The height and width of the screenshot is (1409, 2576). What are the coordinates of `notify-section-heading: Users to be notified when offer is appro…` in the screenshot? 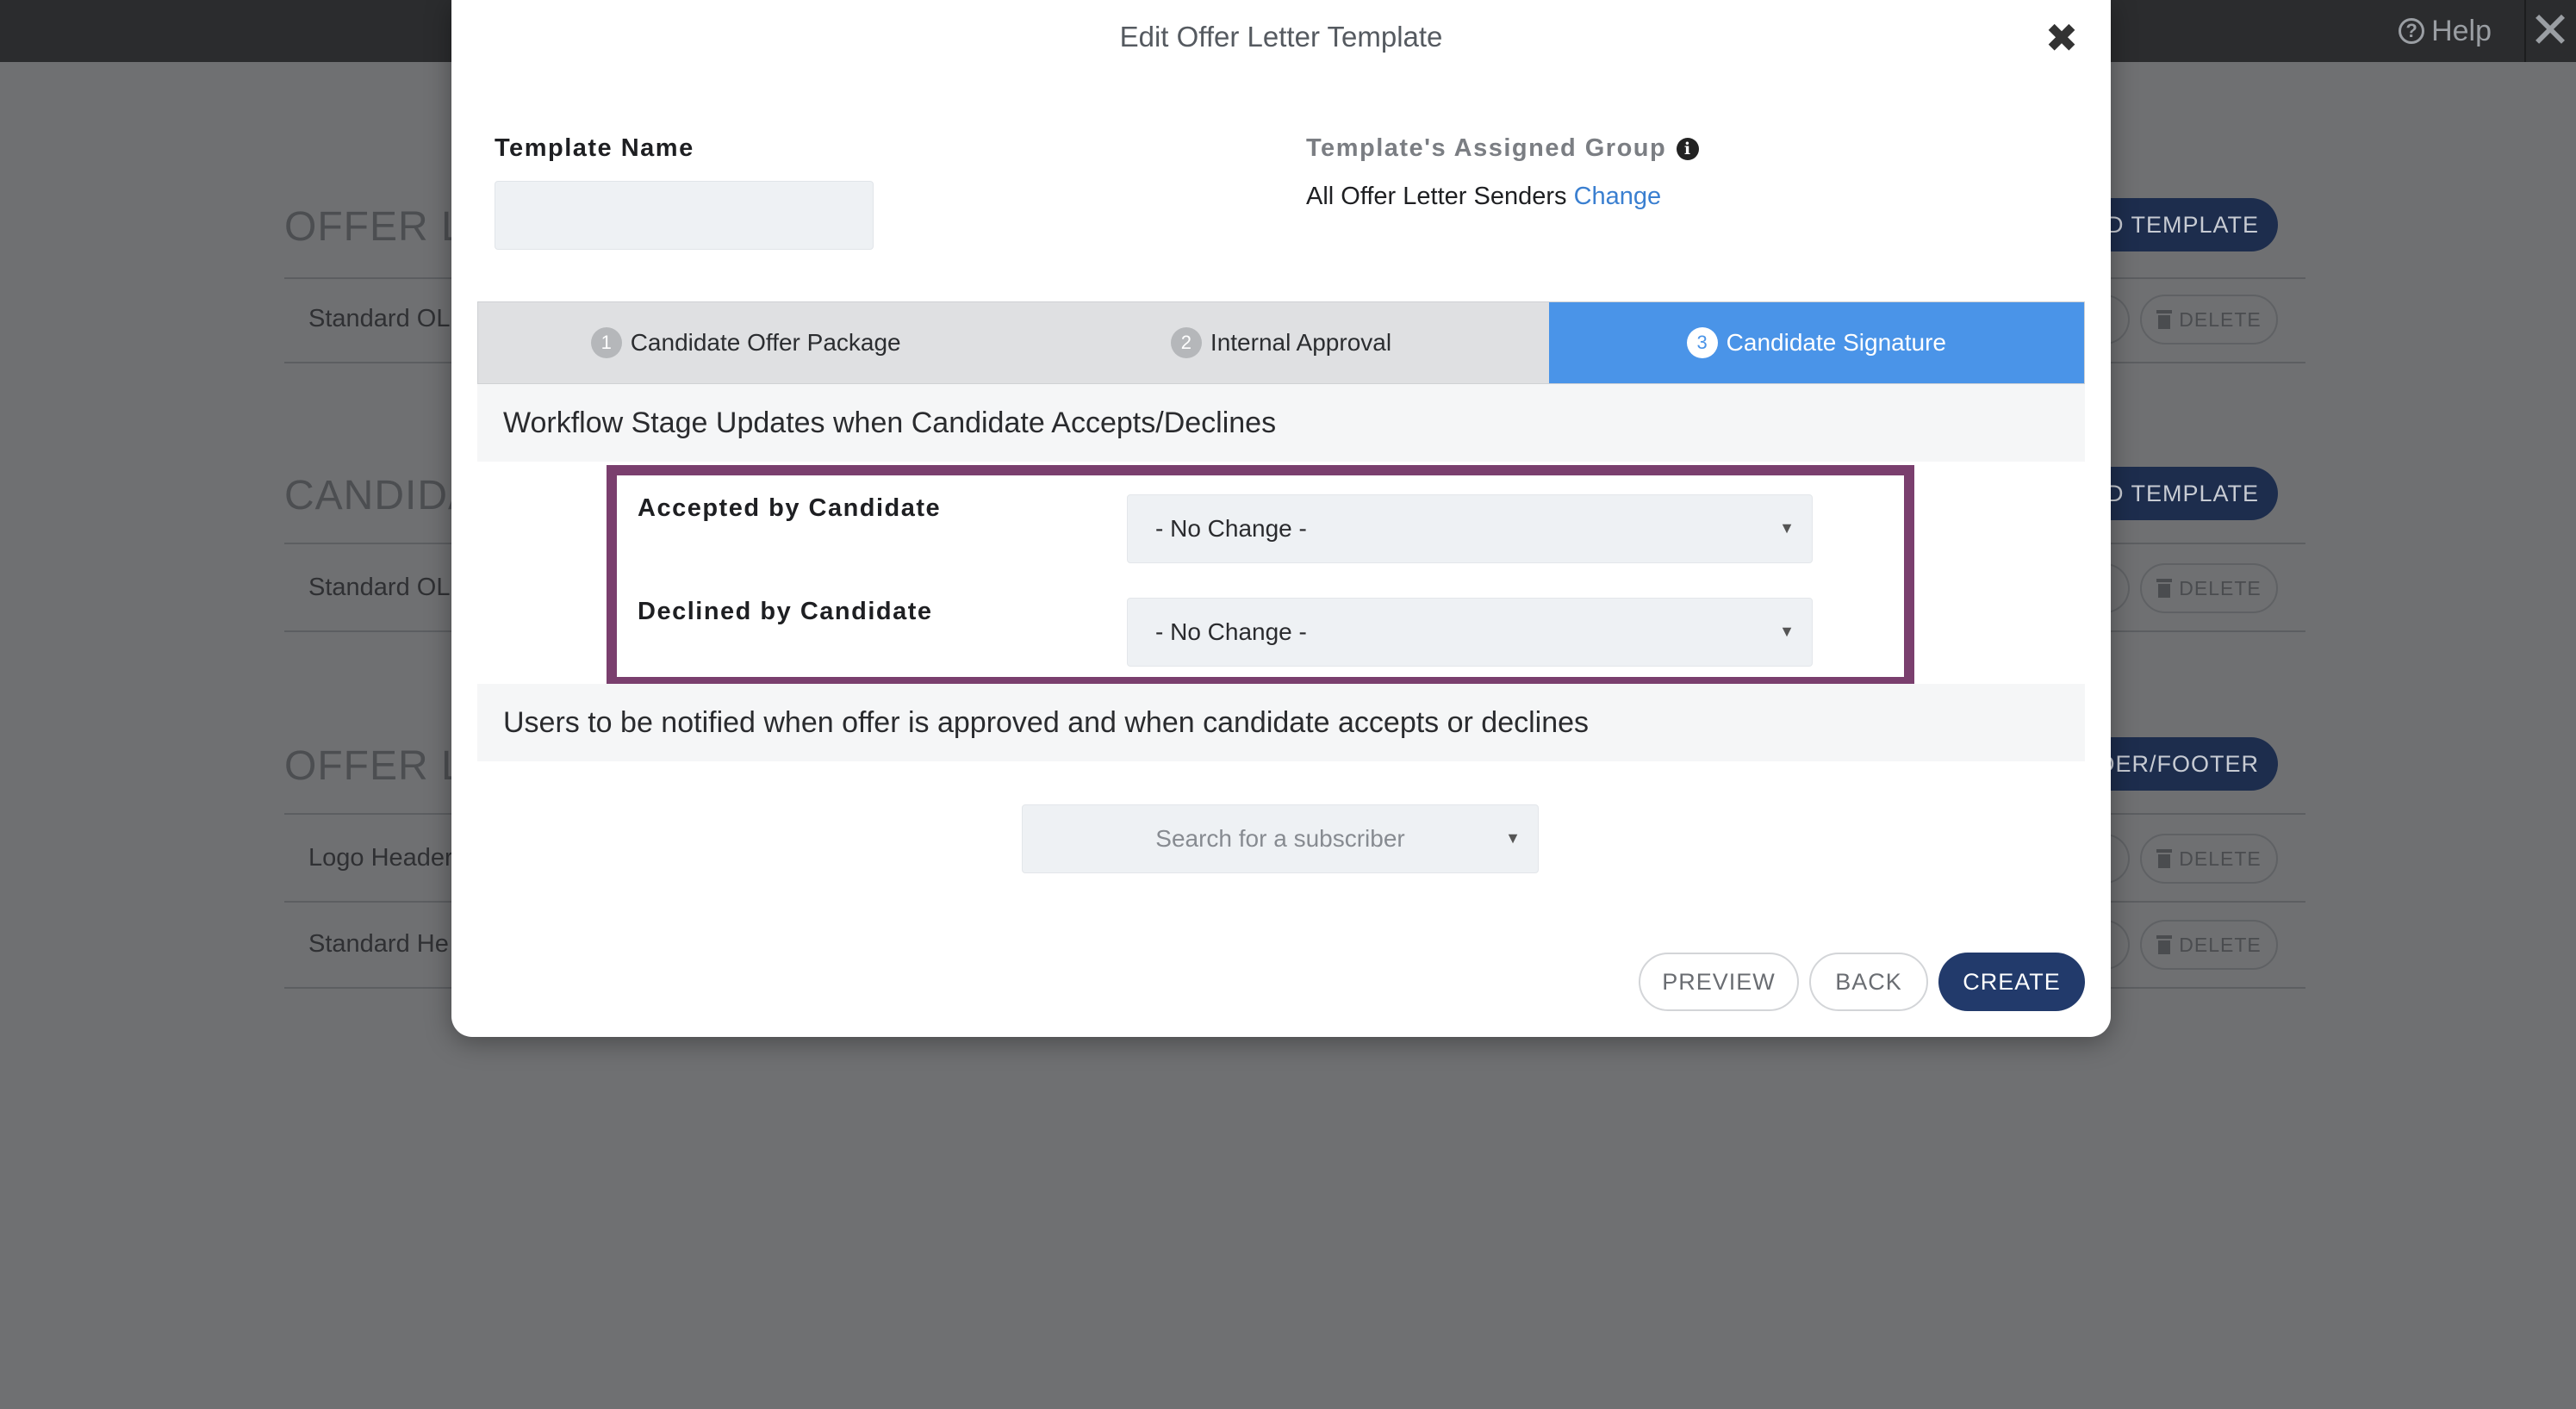 It's located at (1281, 723).